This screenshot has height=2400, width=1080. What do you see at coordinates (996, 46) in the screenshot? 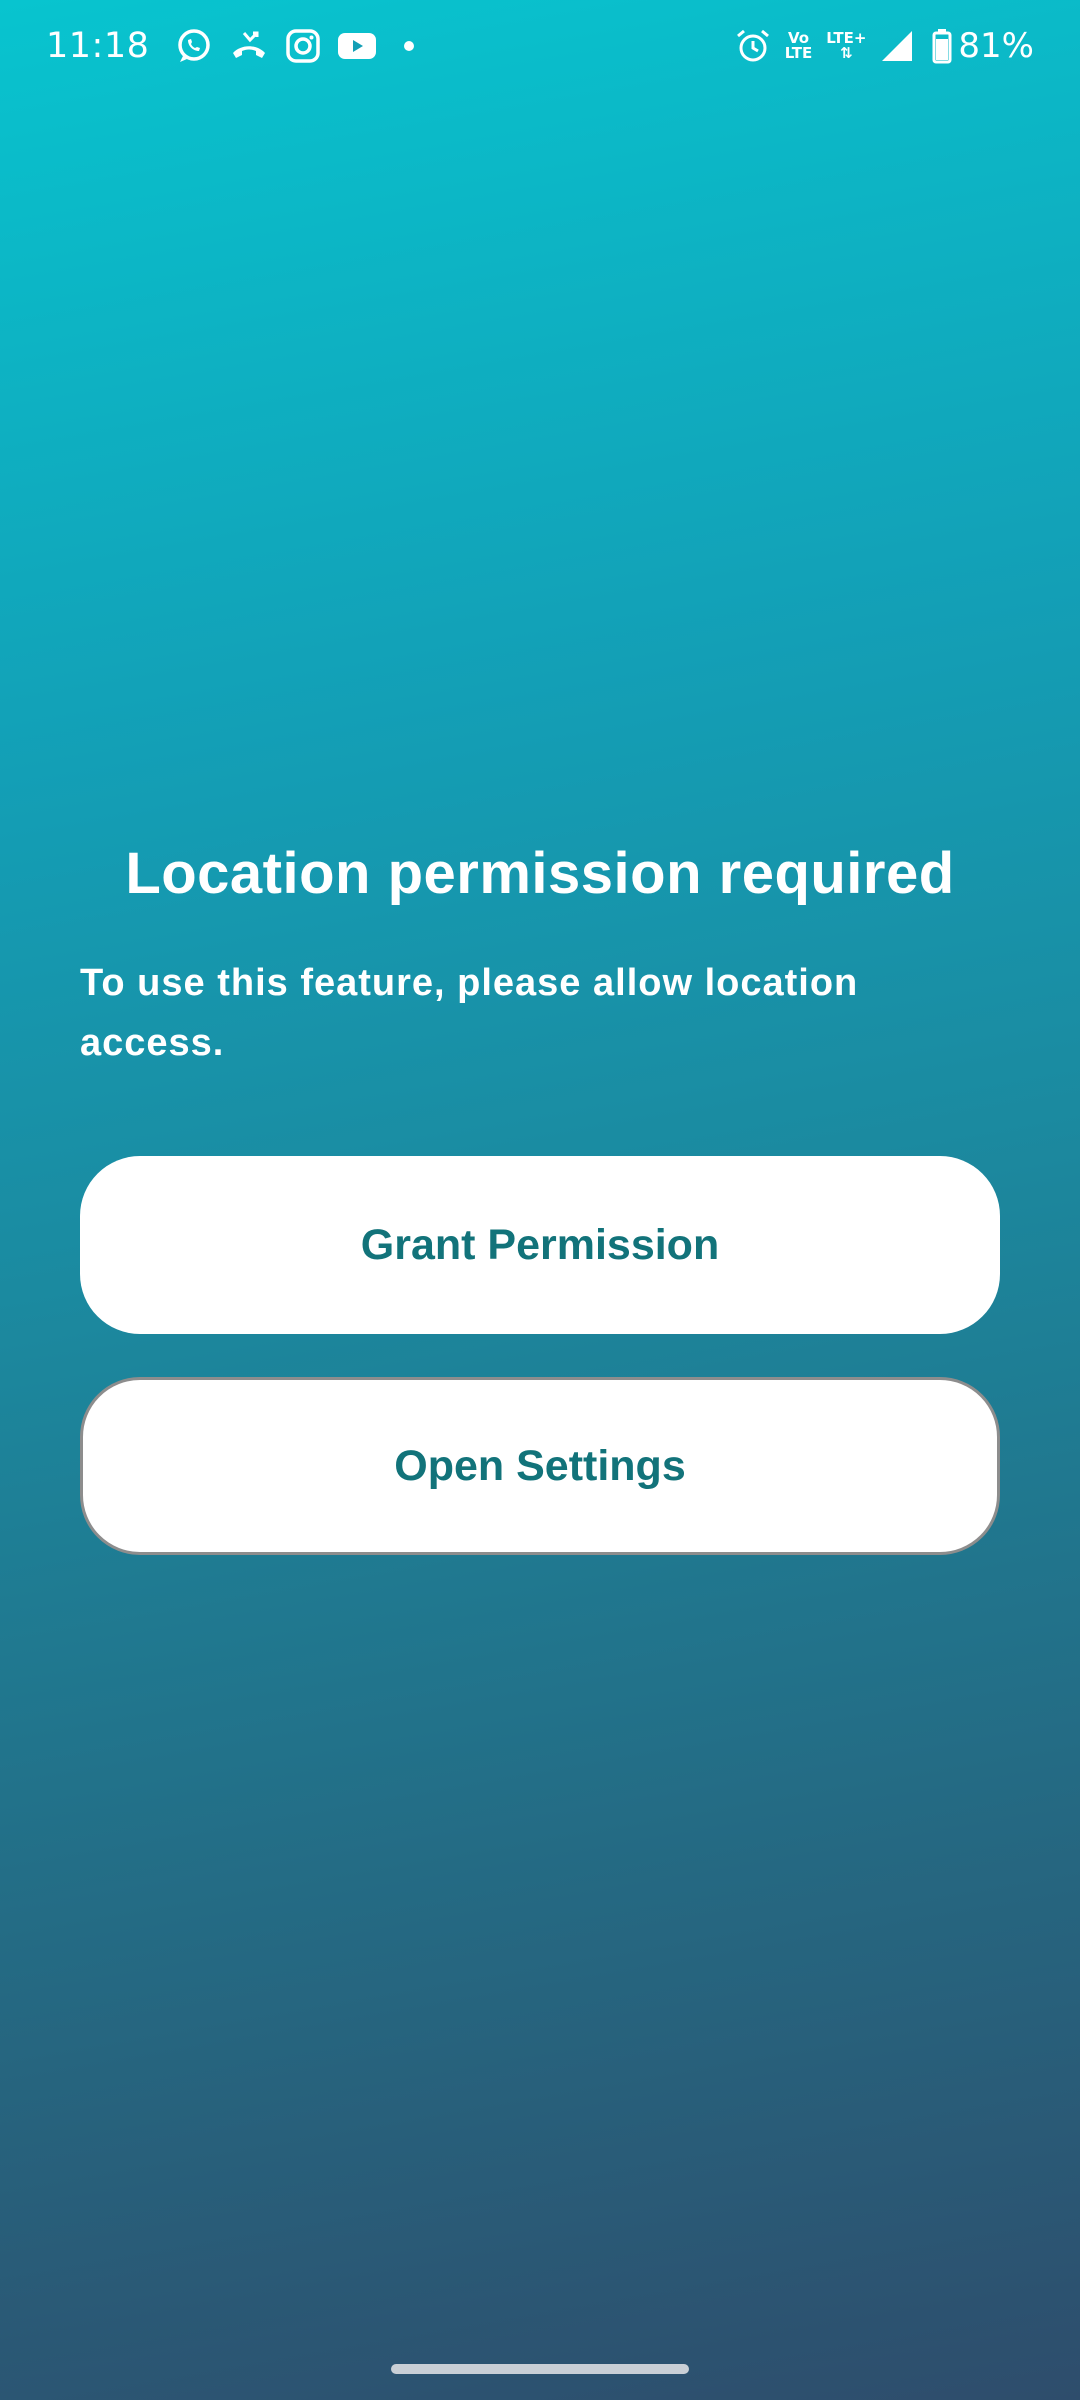
I see `battery-percent: 81%` at bounding box center [996, 46].